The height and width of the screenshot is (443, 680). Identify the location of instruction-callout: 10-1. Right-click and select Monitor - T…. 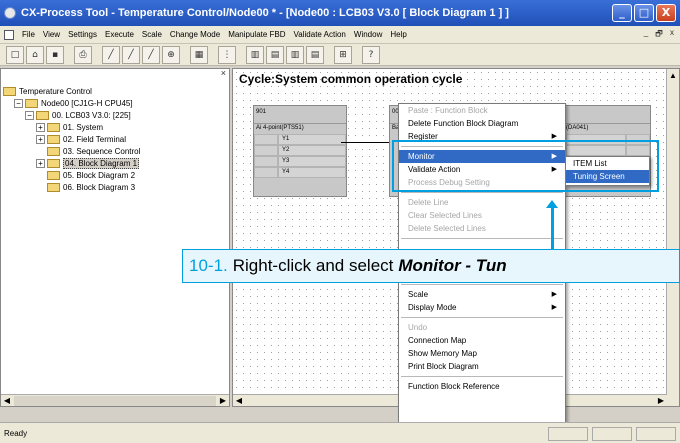
(431, 266).